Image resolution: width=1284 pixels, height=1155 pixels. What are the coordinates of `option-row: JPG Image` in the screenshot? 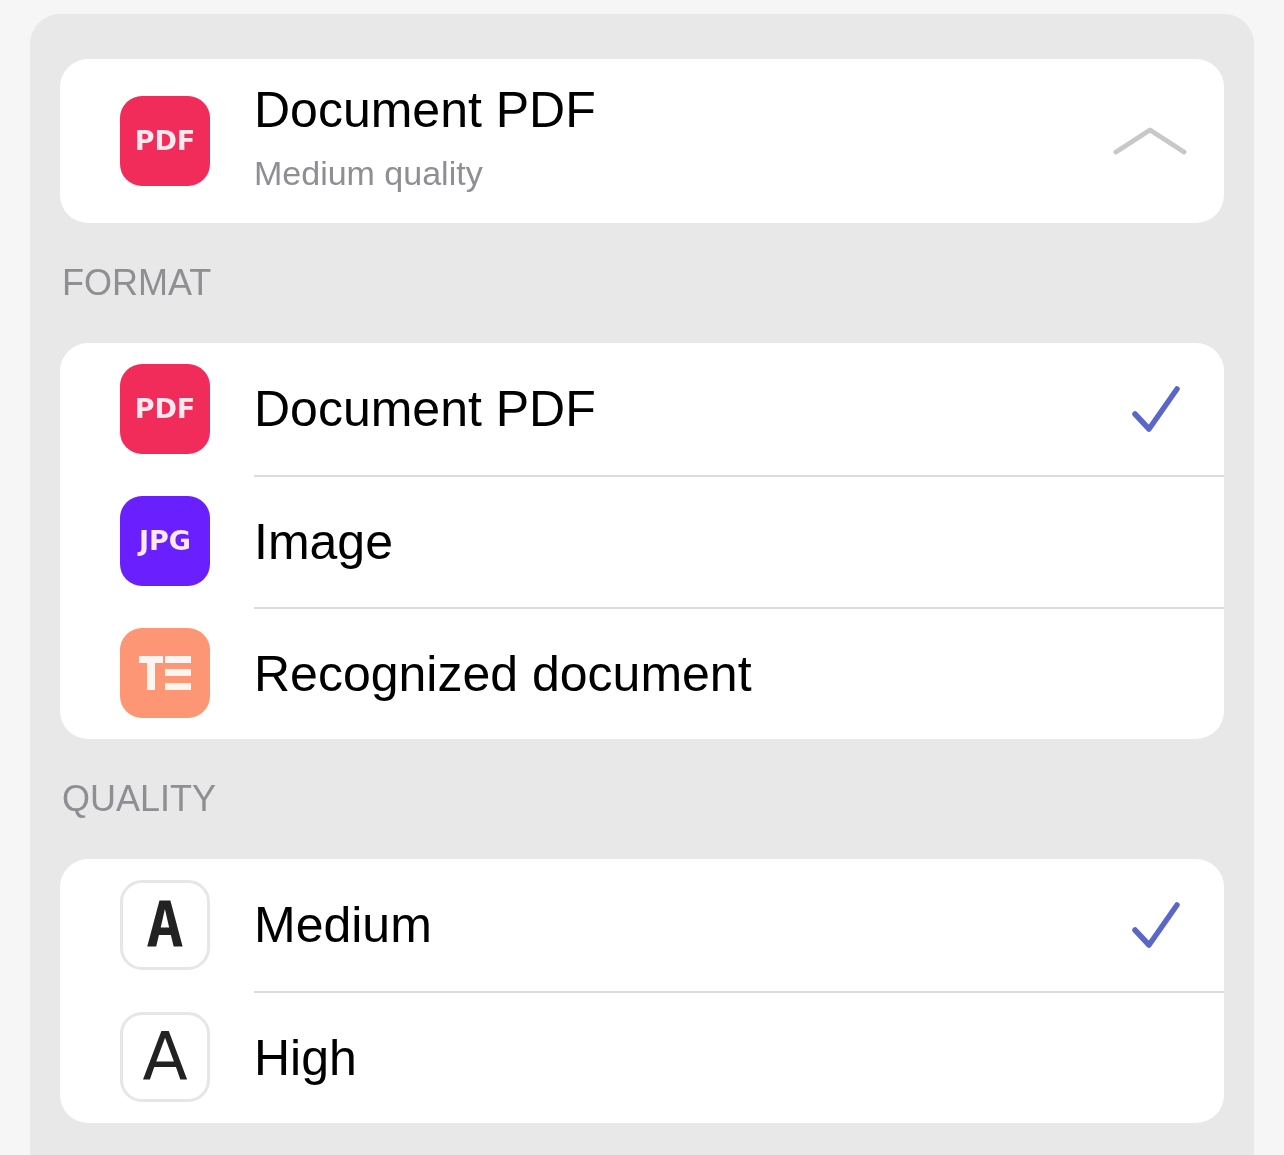 It's located at (642, 541).